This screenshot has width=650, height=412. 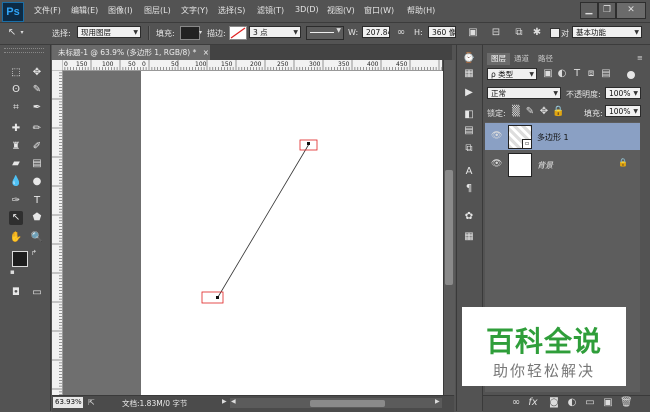 I want to click on dodge-tool-icon: ●, so click(x=37, y=182).